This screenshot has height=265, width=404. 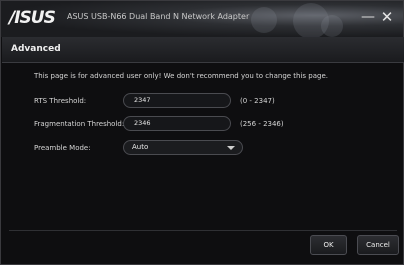 I want to click on page-title: Advanced, so click(x=36, y=49).